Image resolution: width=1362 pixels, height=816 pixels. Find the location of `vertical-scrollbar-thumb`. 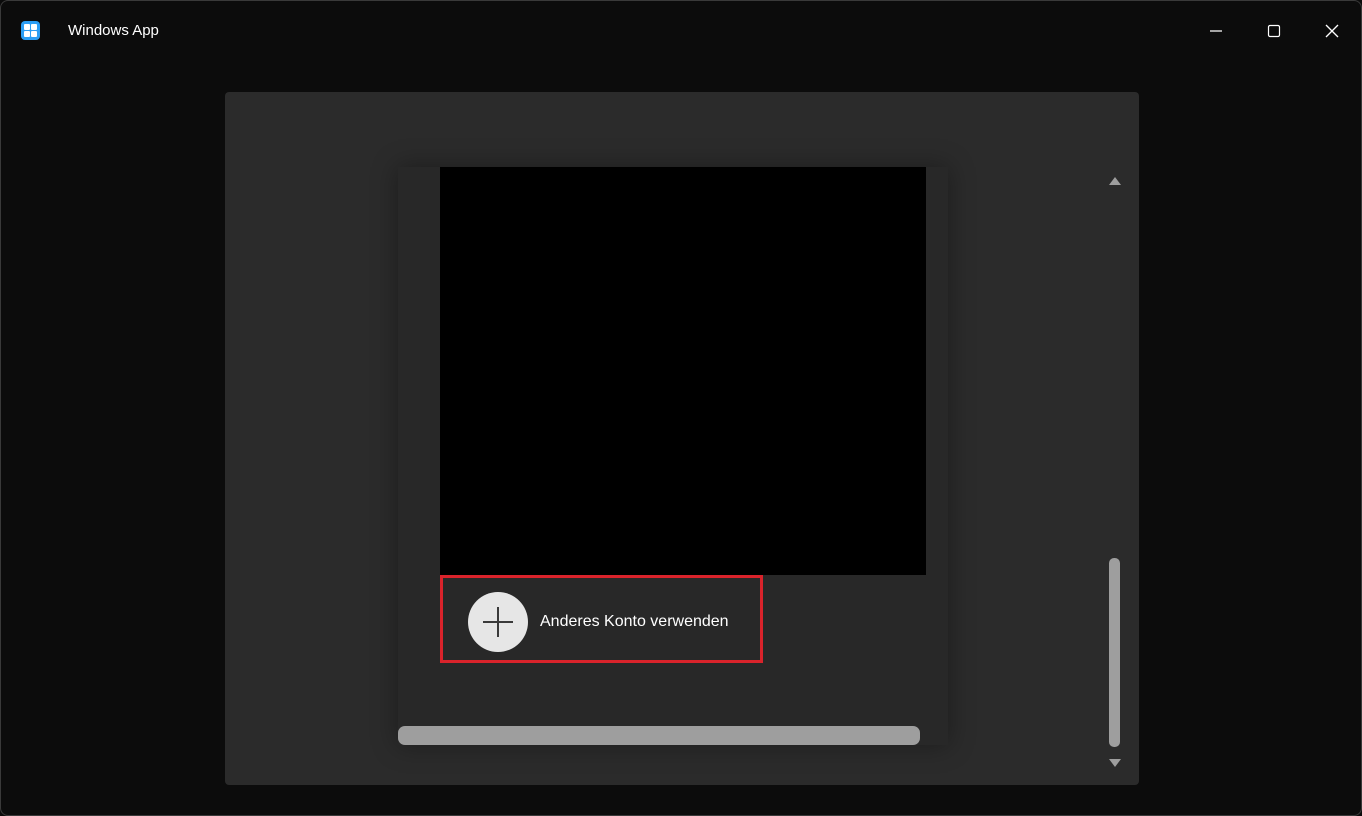

vertical-scrollbar-thumb is located at coordinates (1114, 652).